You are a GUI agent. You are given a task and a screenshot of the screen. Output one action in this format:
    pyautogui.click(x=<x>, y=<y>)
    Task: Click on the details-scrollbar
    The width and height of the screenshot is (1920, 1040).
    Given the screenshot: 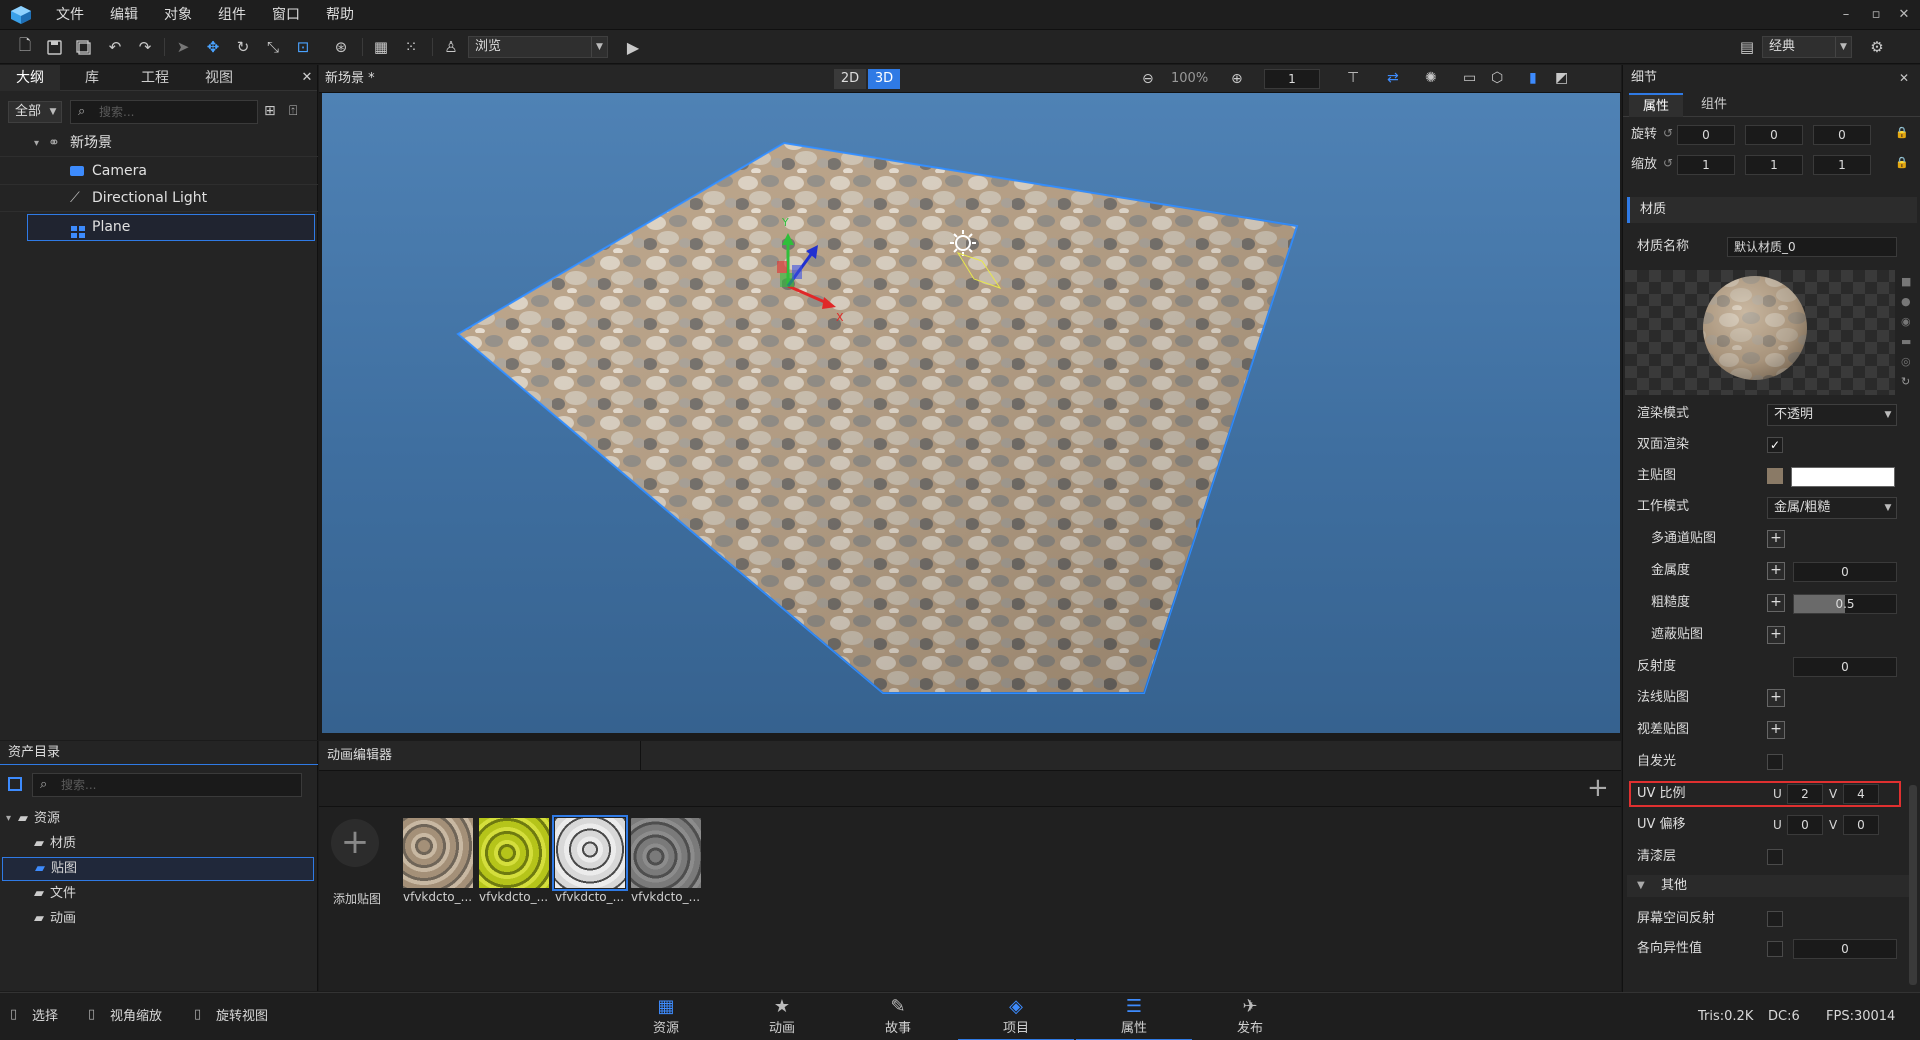 What is the action you would take?
    pyautogui.click(x=1913, y=885)
    